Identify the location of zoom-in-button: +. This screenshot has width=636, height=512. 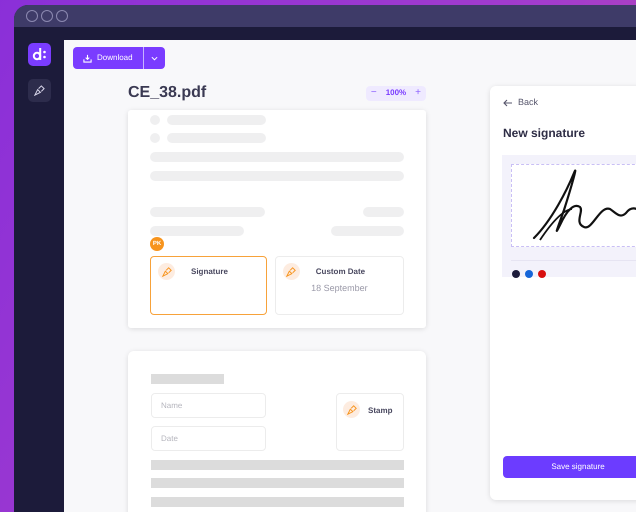
(418, 93).